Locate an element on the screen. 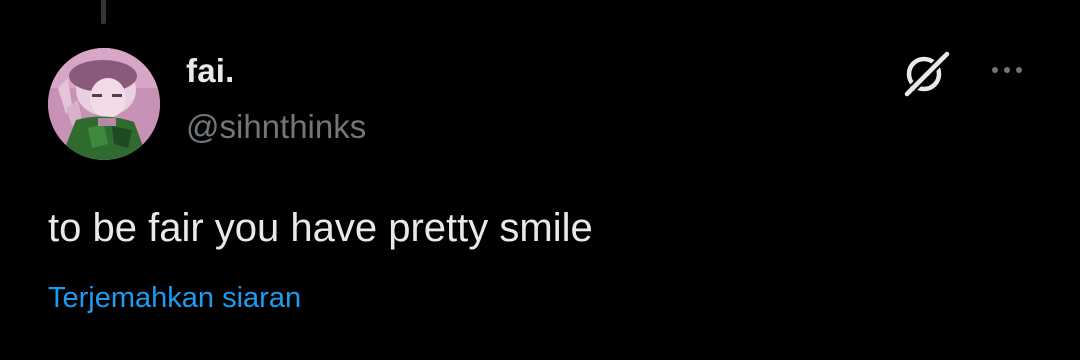 The width and height of the screenshot is (1080, 360). post-text: to be fair you have pretty smile is located at coordinates (320, 228).